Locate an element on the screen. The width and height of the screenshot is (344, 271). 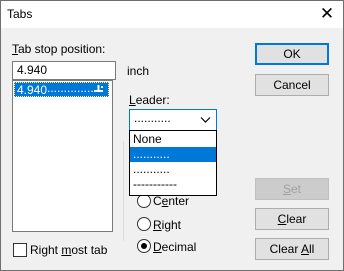
alignment-decimal-radio is located at coordinates (144, 246).